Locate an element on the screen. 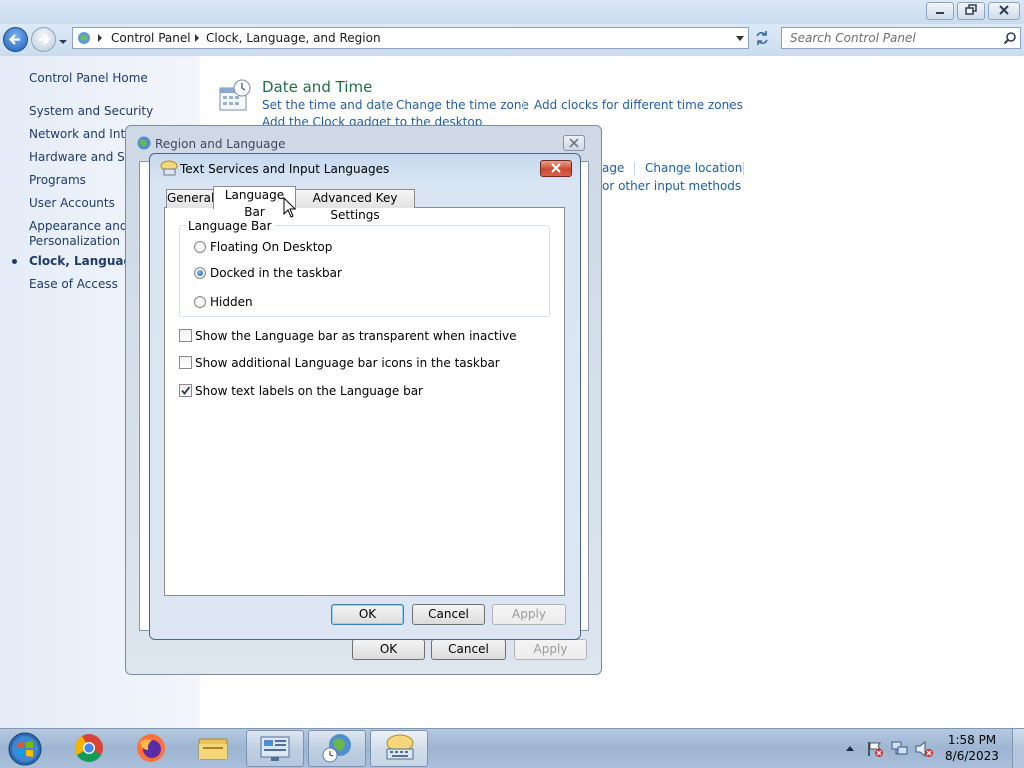 This screenshot has width=1024, height=768. minimize-button is located at coordinates (940, 11).